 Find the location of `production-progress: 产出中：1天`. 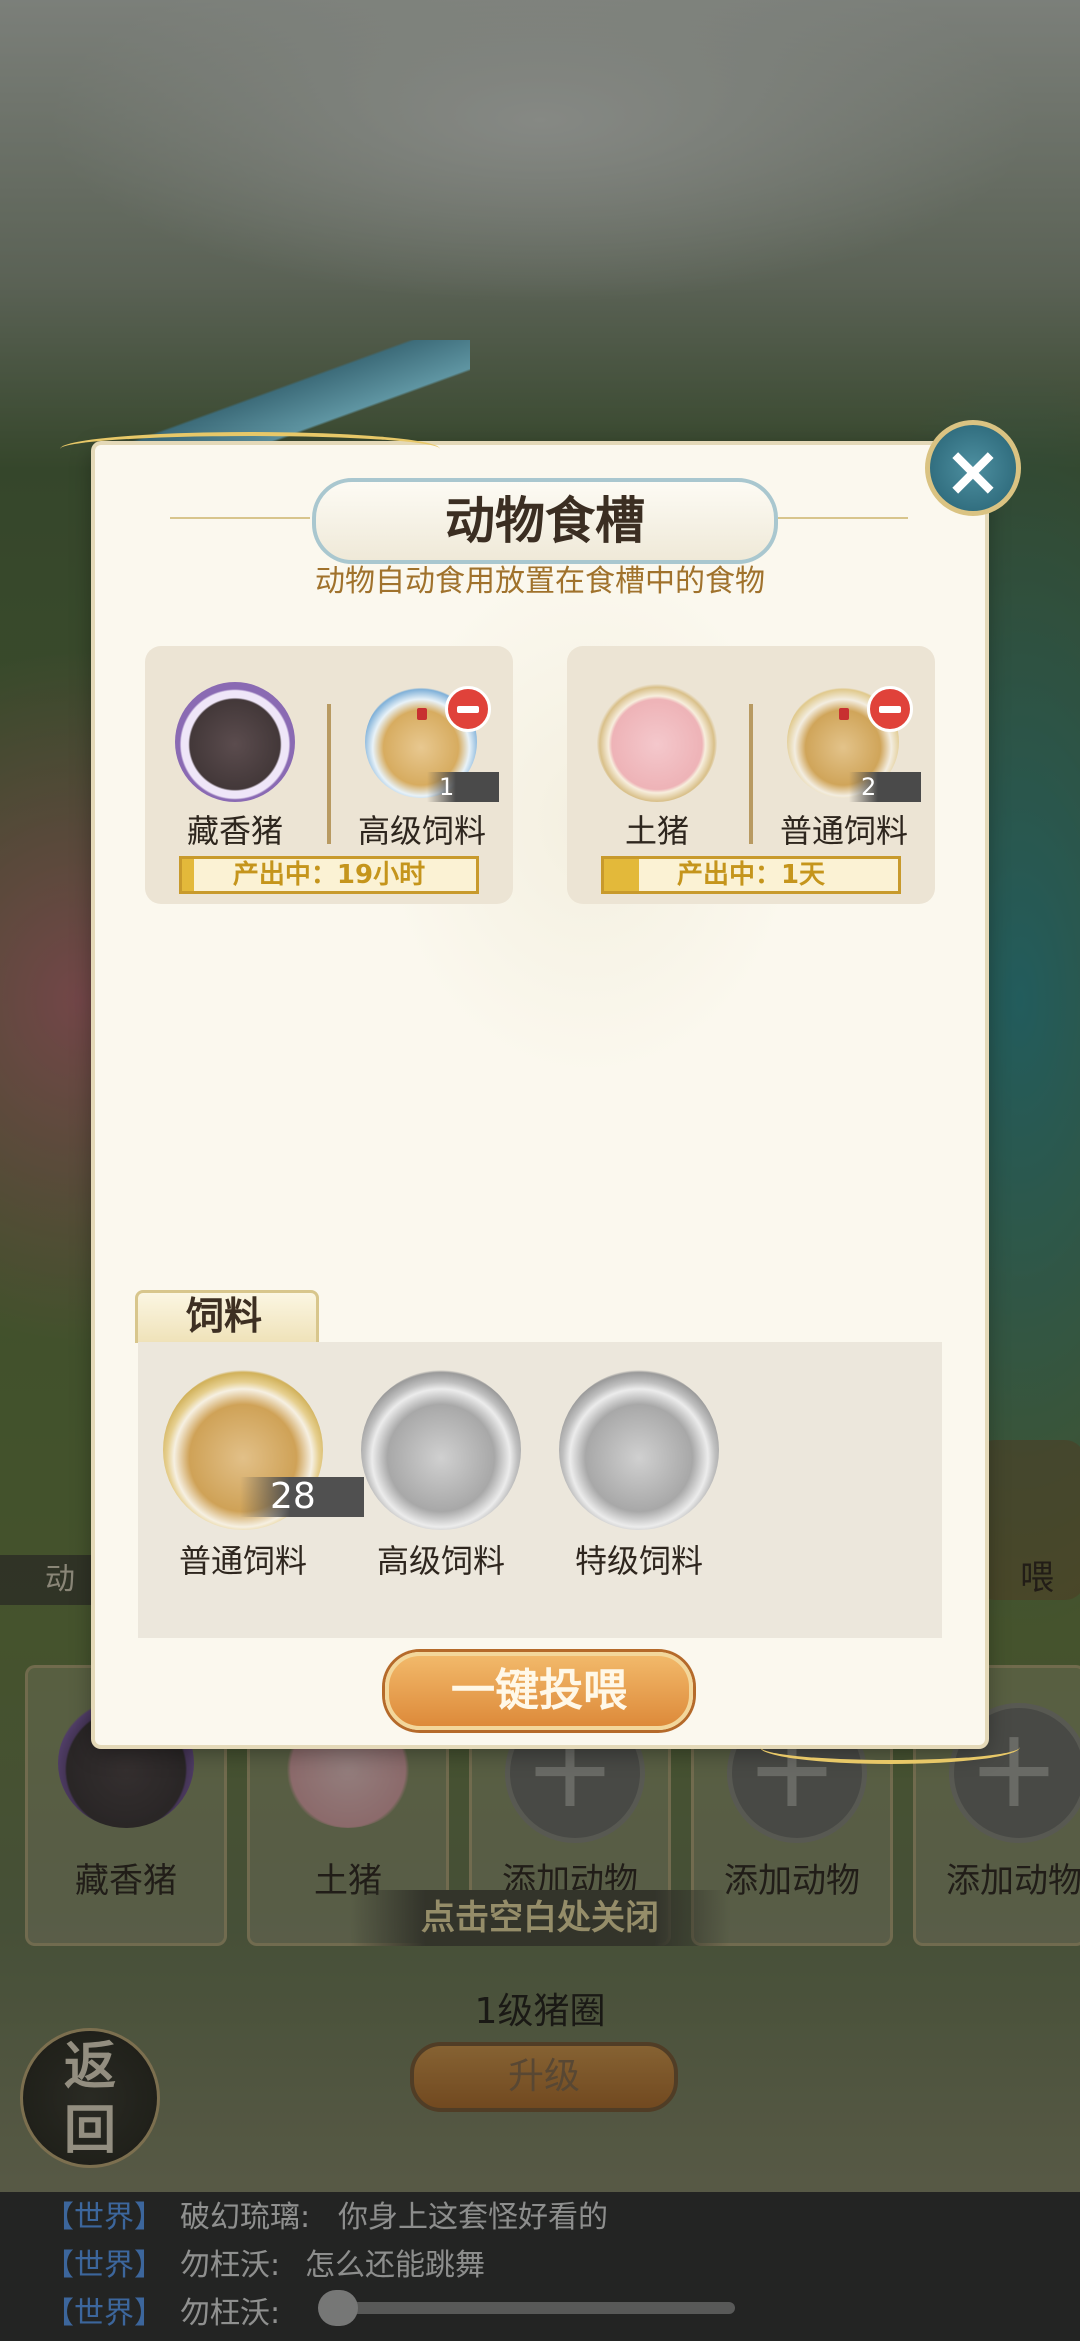

production-progress: 产出中：1天 is located at coordinates (751, 875).